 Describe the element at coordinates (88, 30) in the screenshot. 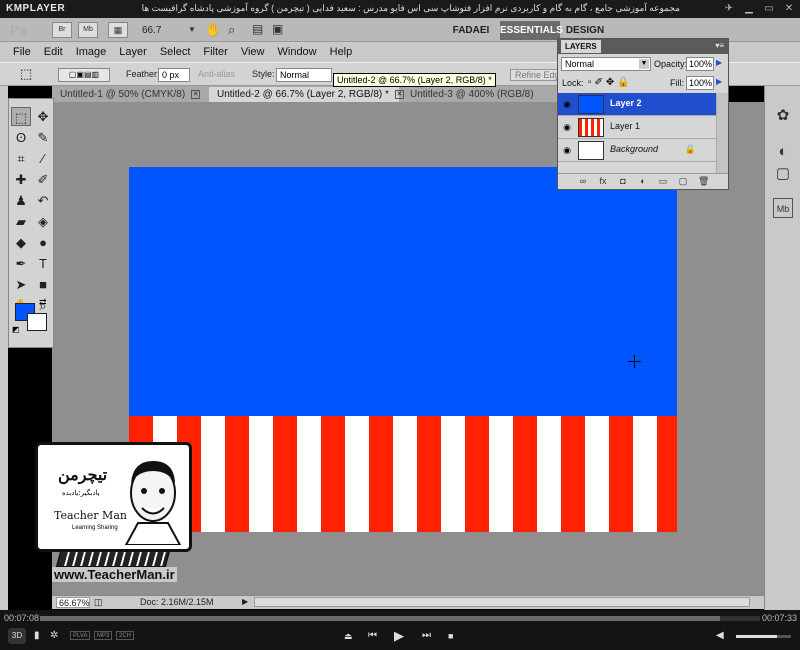

I see `minibridge-button: Mb` at that location.